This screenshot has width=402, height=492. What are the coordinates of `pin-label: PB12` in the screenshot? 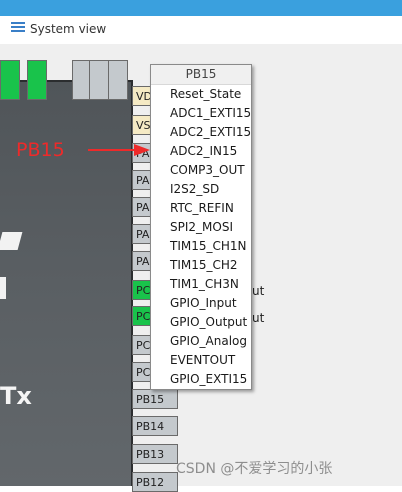 It's located at (150, 482).